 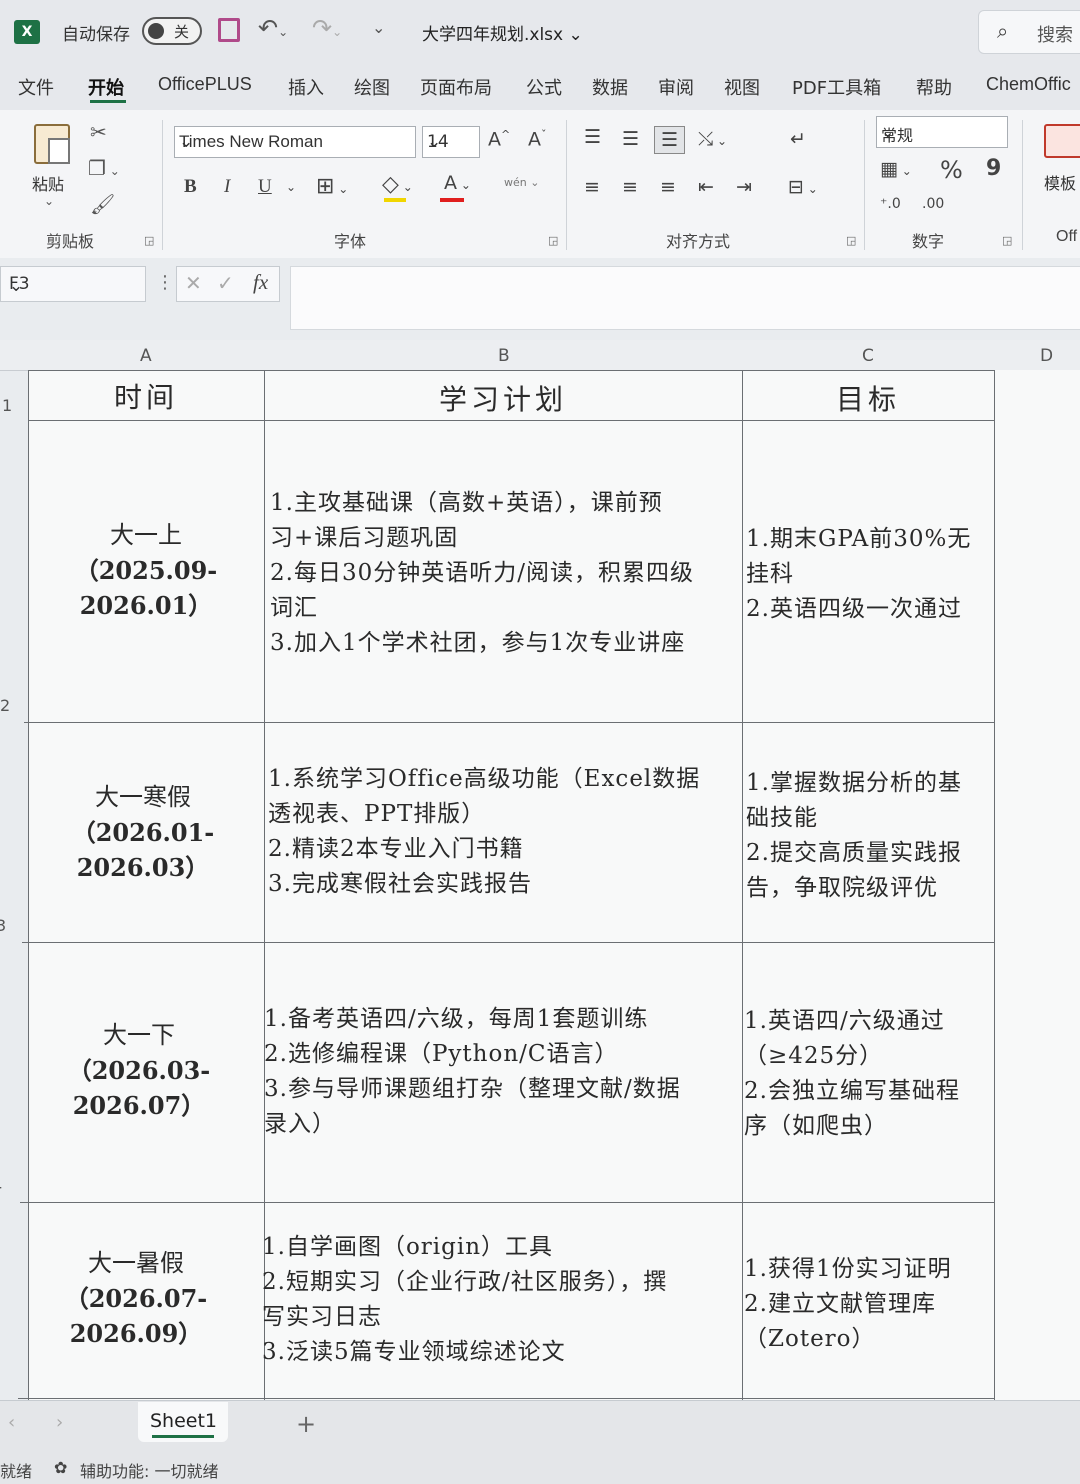 I want to click on shrink-font-icon: Aˇ, so click(x=537, y=139).